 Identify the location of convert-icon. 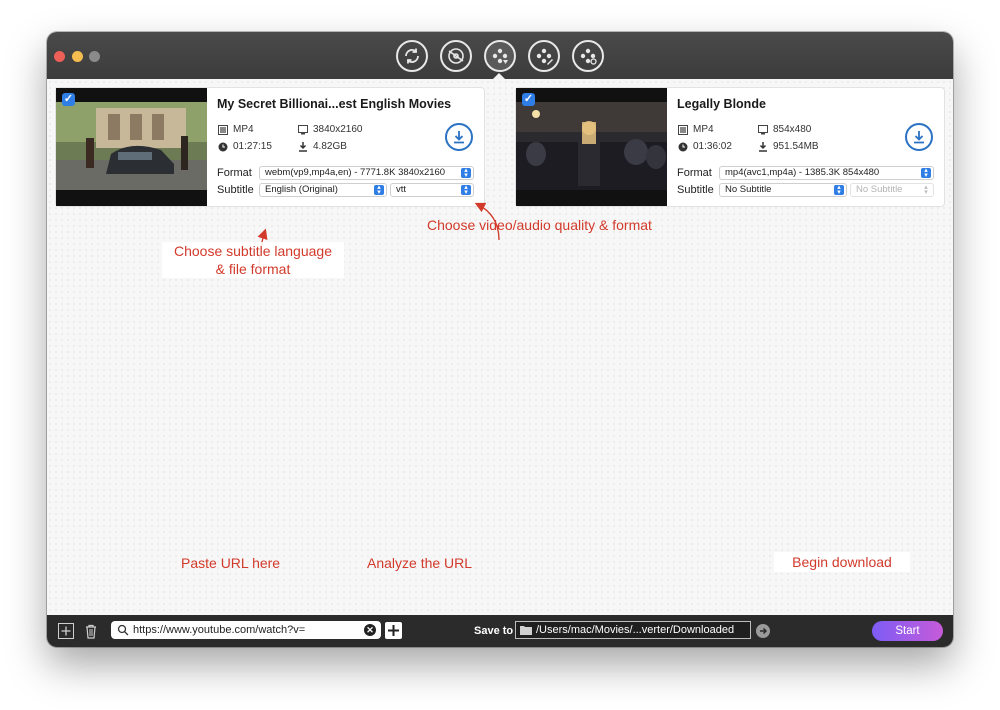
(412, 56).